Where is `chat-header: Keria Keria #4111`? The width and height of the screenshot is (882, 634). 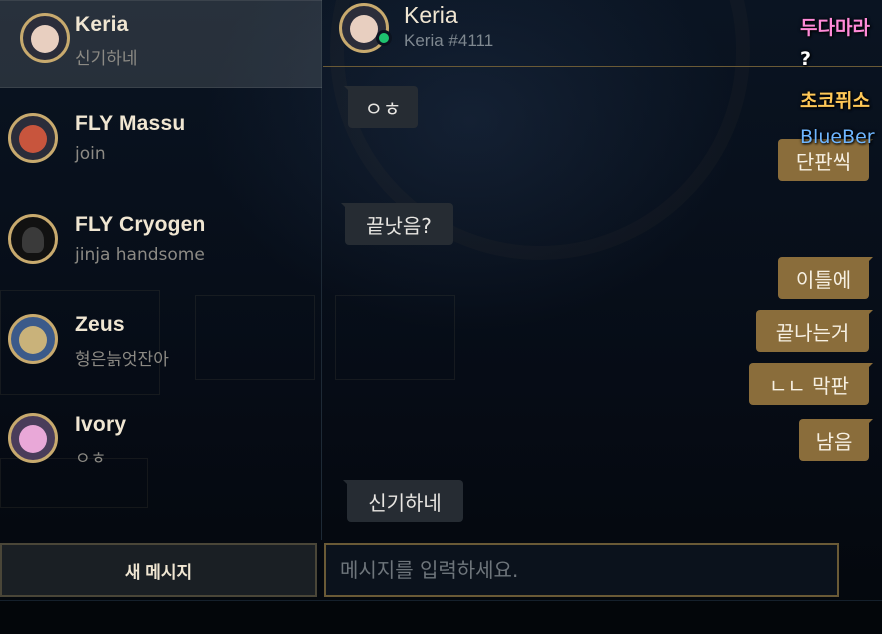 chat-header: Keria Keria #4111 is located at coordinates (602, 33).